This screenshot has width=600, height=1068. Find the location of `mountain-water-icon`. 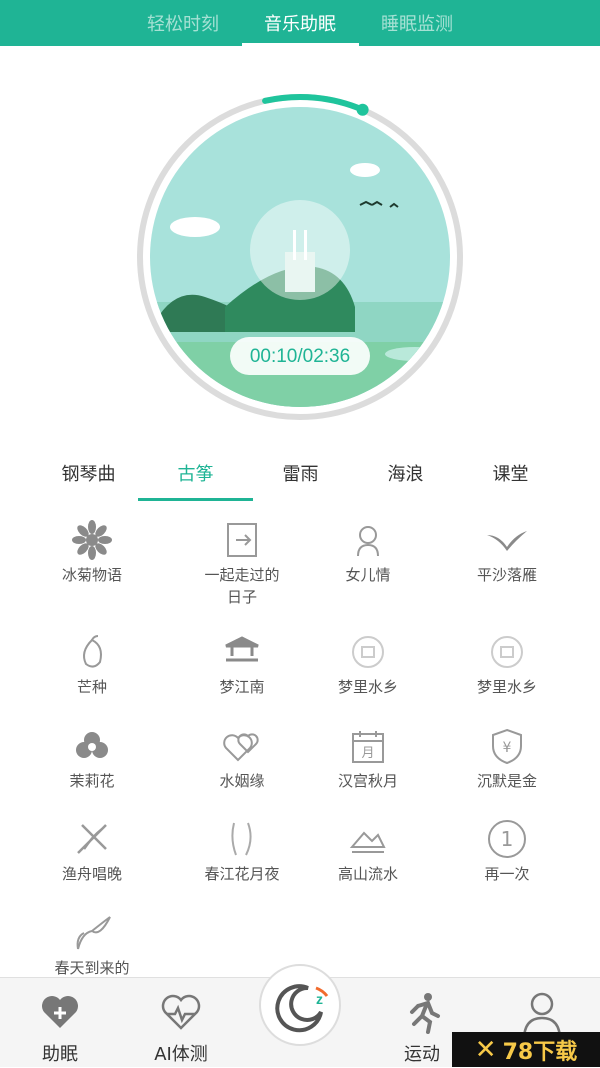

mountain-water-icon is located at coordinates (368, 839).